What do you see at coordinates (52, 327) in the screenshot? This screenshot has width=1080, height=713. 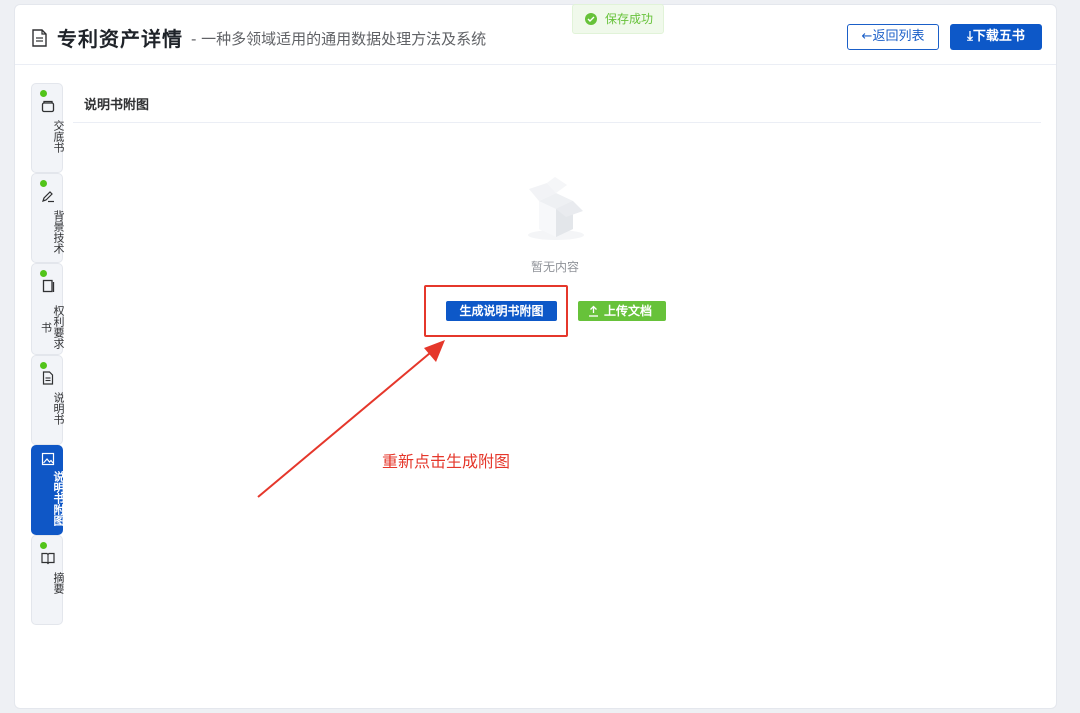 I see `tab-label: 权利要求书` at bounding box center [52, 327].